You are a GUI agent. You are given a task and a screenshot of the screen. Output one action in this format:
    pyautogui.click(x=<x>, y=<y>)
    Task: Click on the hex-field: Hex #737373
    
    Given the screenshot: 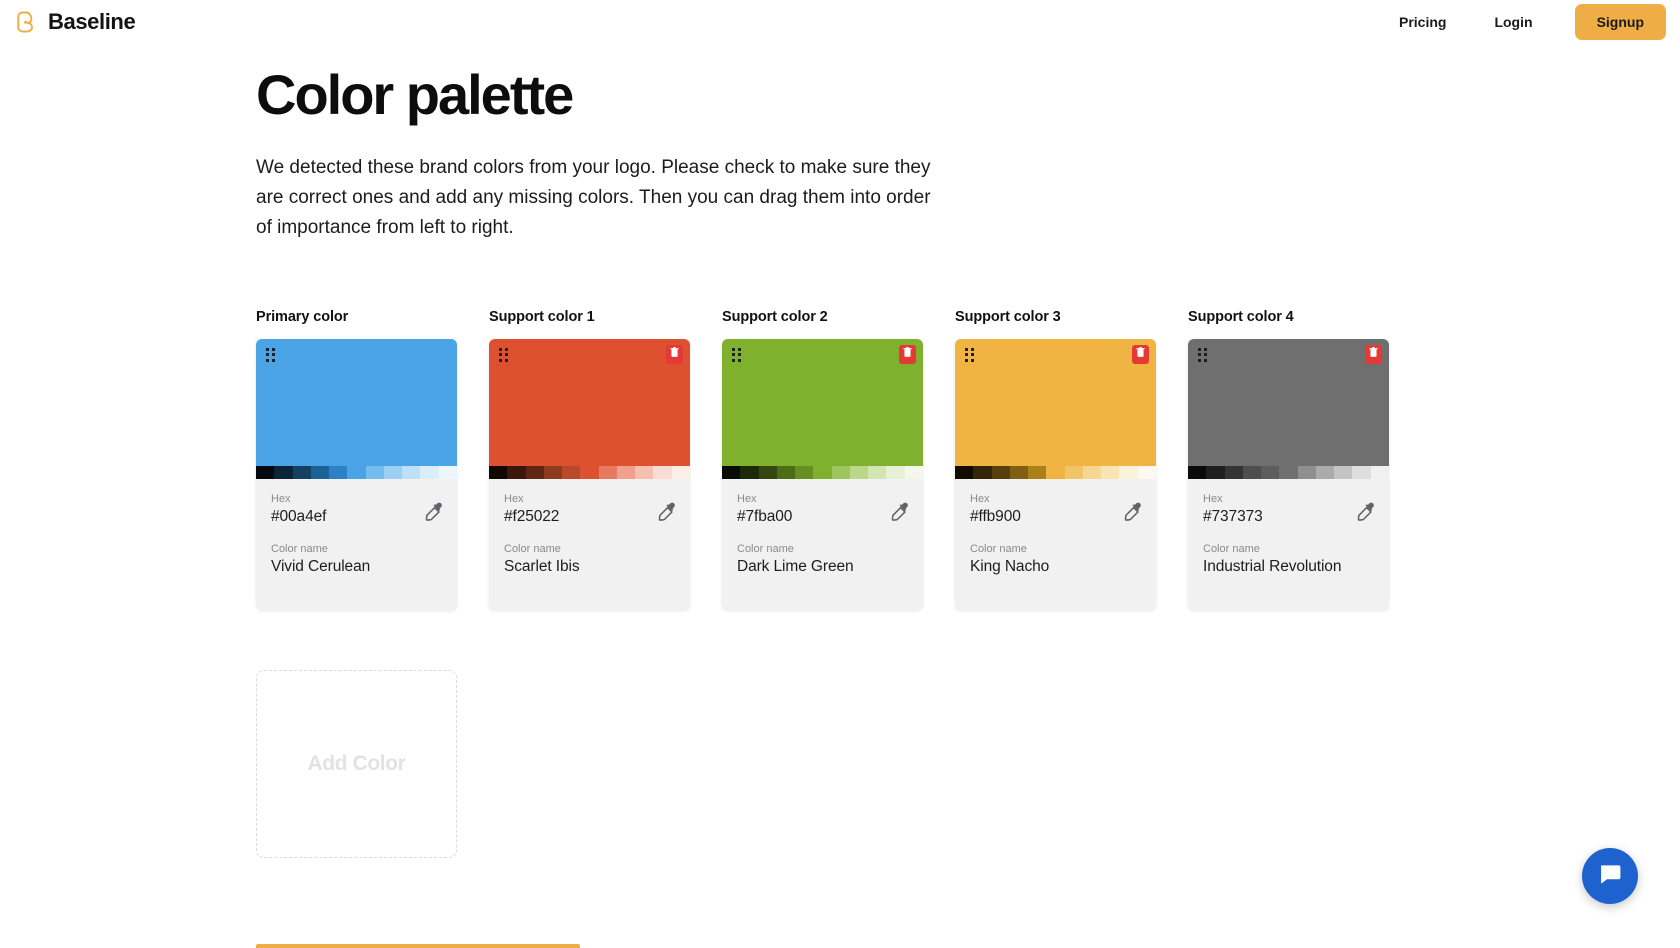 What is the action you would take?
    pyautogui.click(x=1288, y=510)
    